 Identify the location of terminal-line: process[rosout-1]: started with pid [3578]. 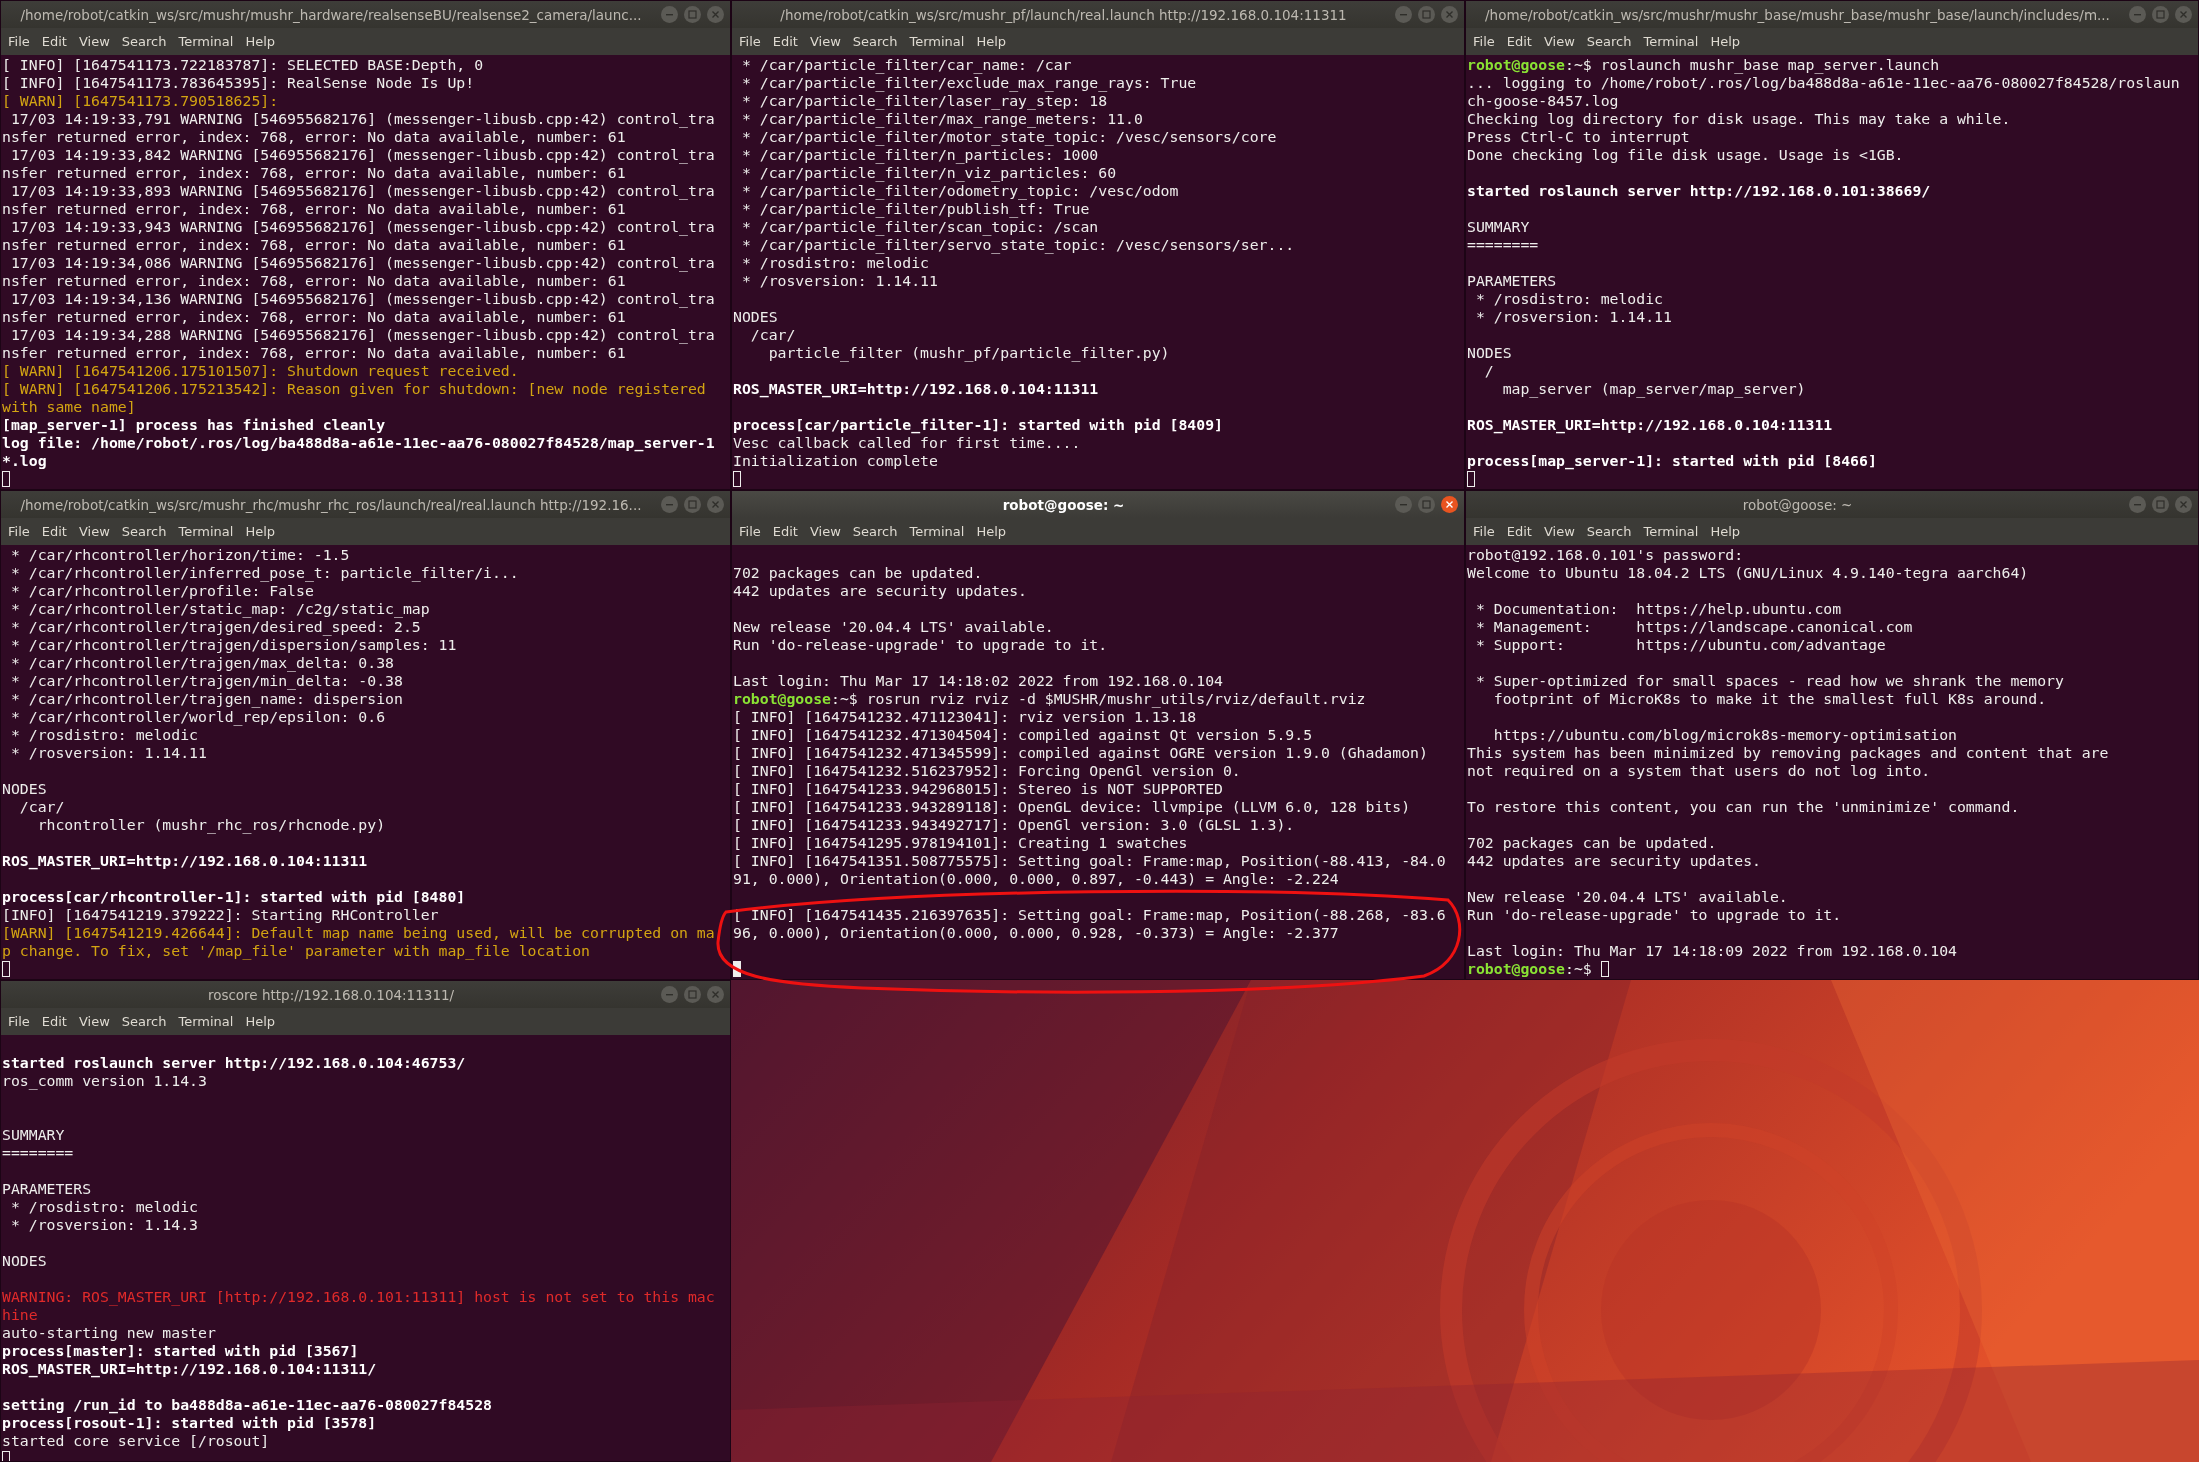
(190, 1423).